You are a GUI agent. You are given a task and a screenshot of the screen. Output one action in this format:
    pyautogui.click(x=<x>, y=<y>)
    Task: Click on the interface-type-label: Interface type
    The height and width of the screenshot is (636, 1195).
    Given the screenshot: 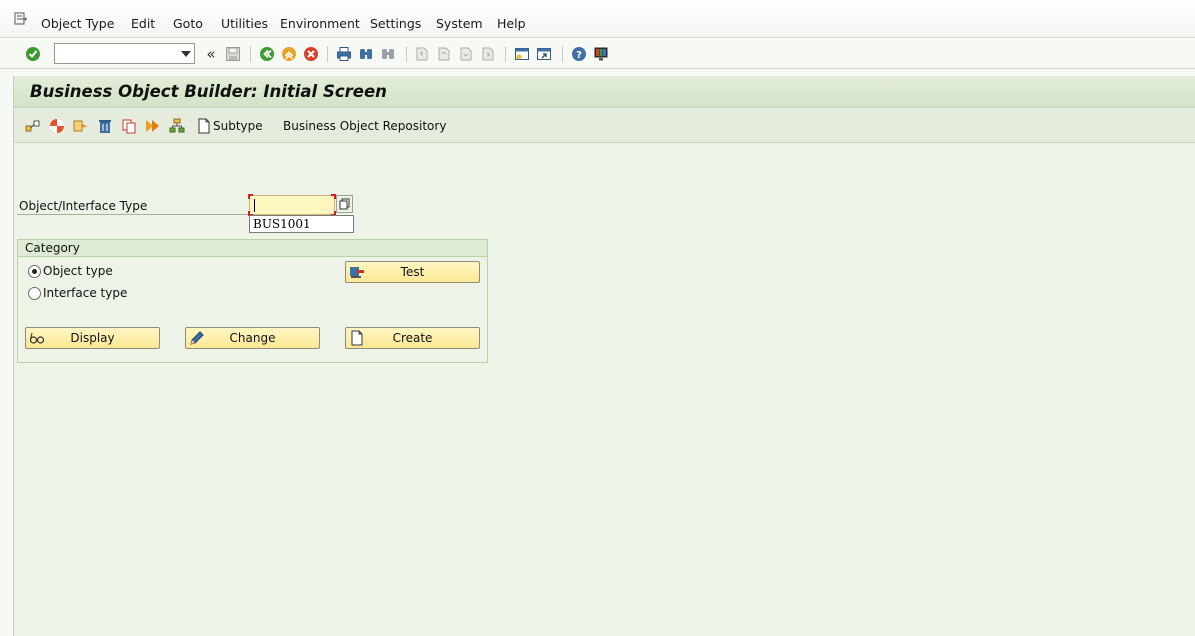 What is the action you would take?
    pyautogui.click(x=85, y=293)
    